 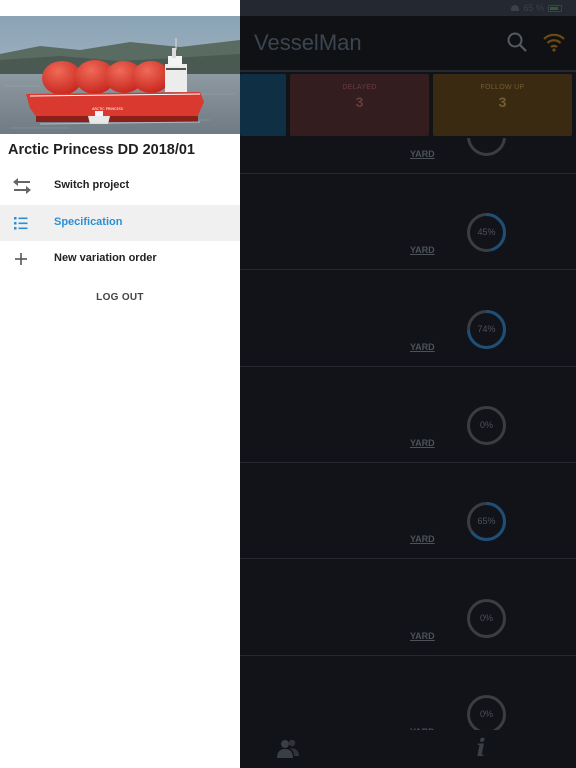 What do you see at coordinates (88, 222) in the screenshot?
I see `menu-label: Specification` at bounding box center [88, 222].